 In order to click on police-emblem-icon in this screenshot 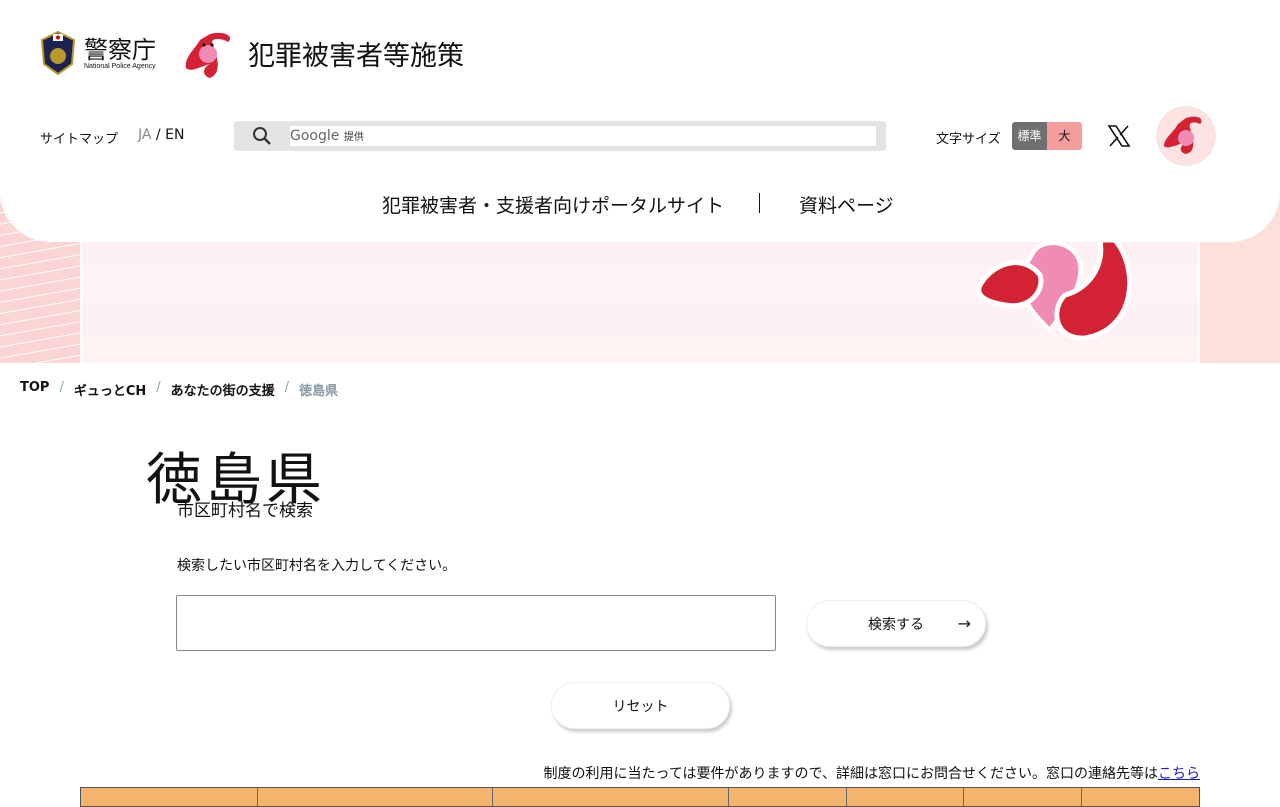, I will do `click(58, 53)`.